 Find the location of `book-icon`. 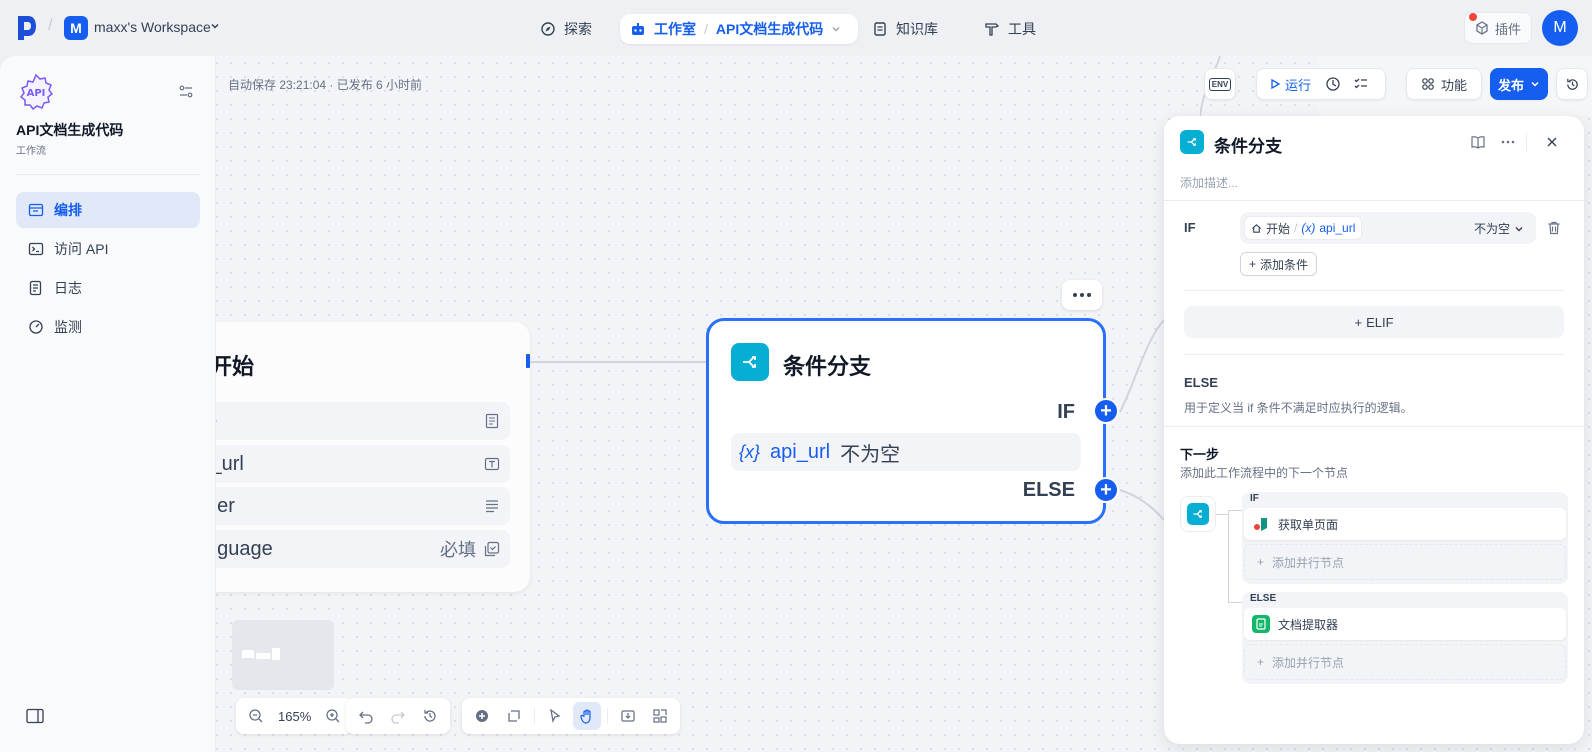

book-icon is located at coordinates (880, 29).